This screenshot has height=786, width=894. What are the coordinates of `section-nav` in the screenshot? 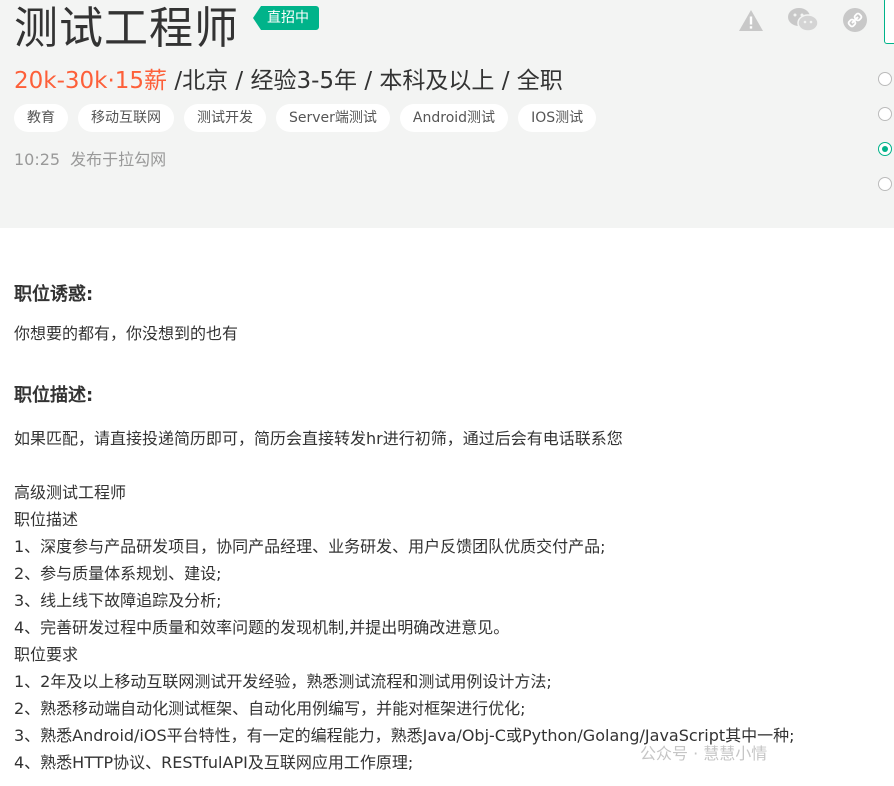 It's located at (886, 114).